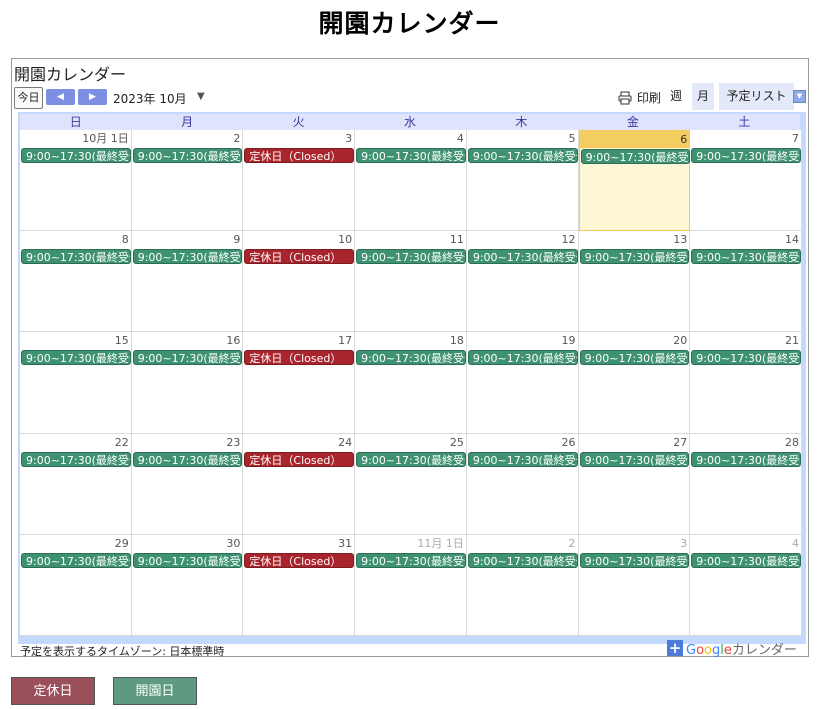 Image resolution: width=819 pixels, height=709 pixels. I want to click on day-cell: 10 定休日（Closed）, so click(299, 282).